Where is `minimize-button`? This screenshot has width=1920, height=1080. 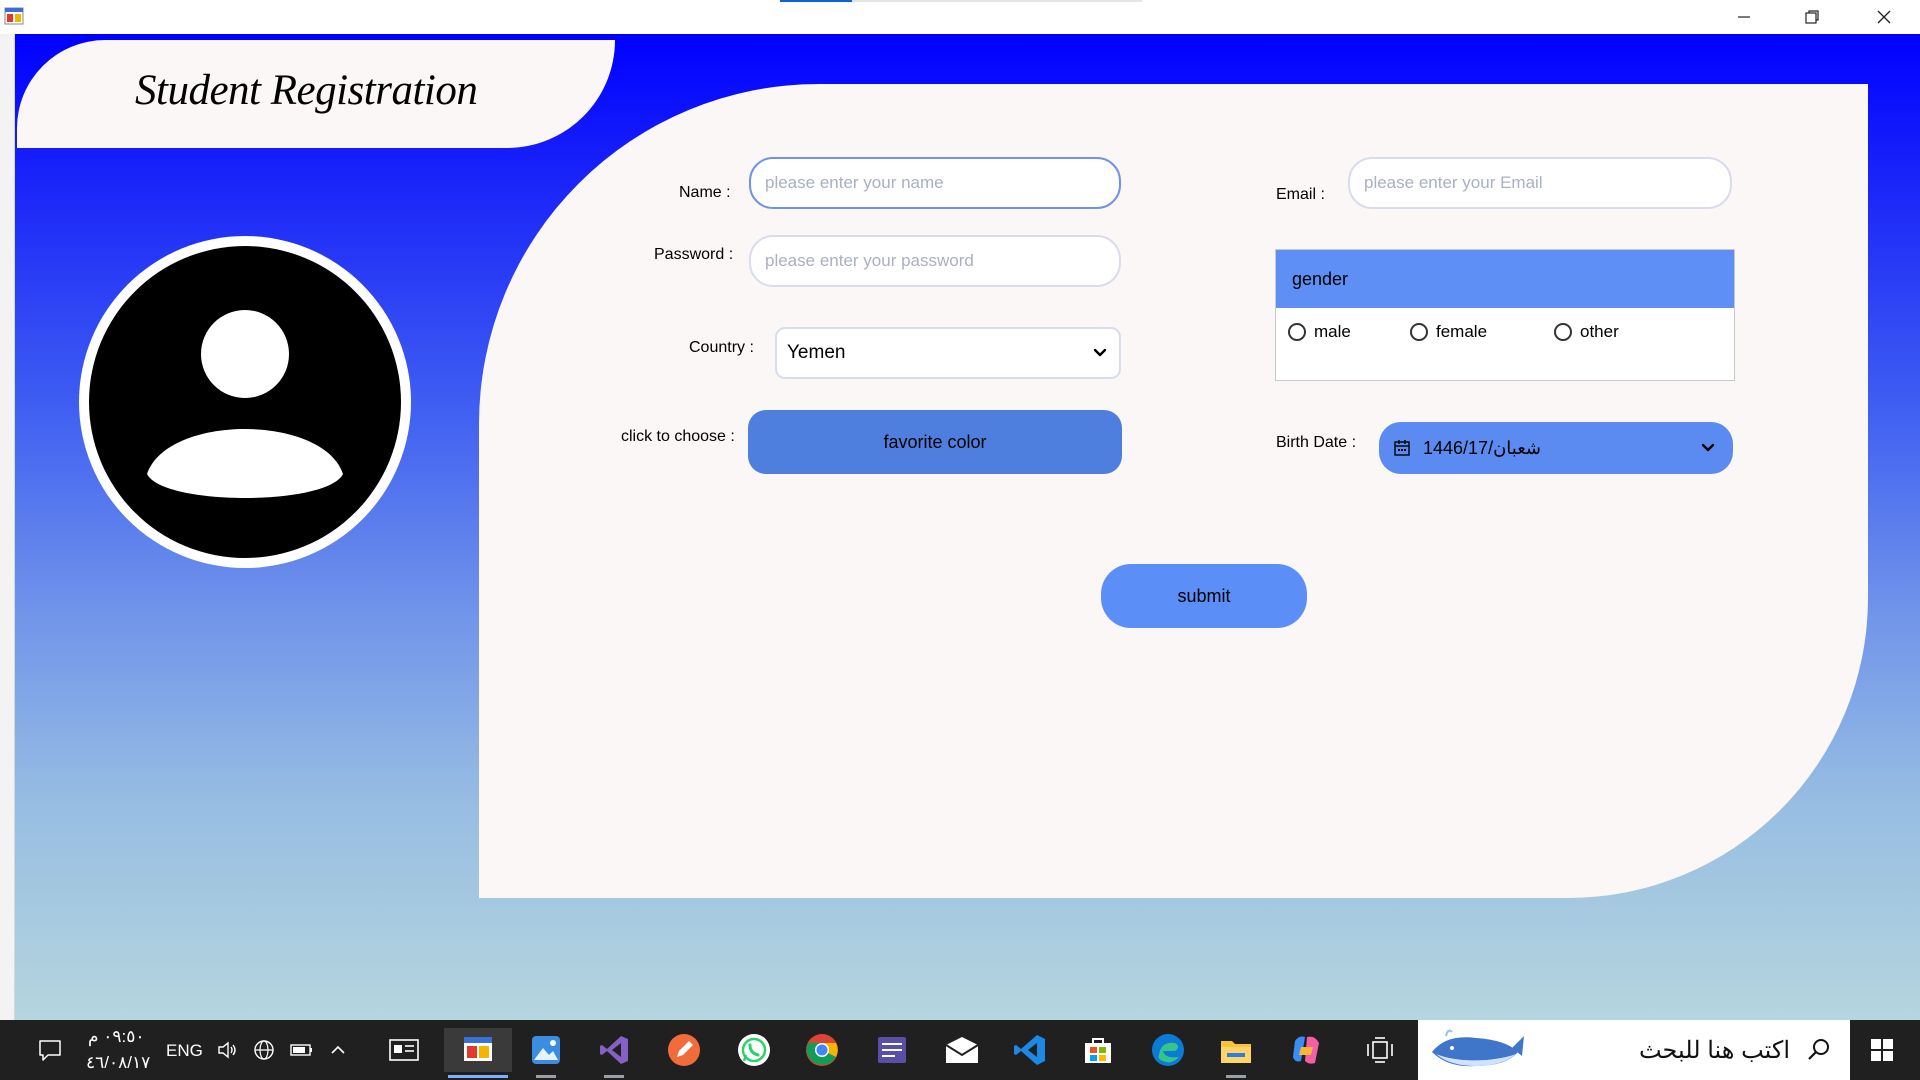 minimize-button is located at coordinates (1744, 17).